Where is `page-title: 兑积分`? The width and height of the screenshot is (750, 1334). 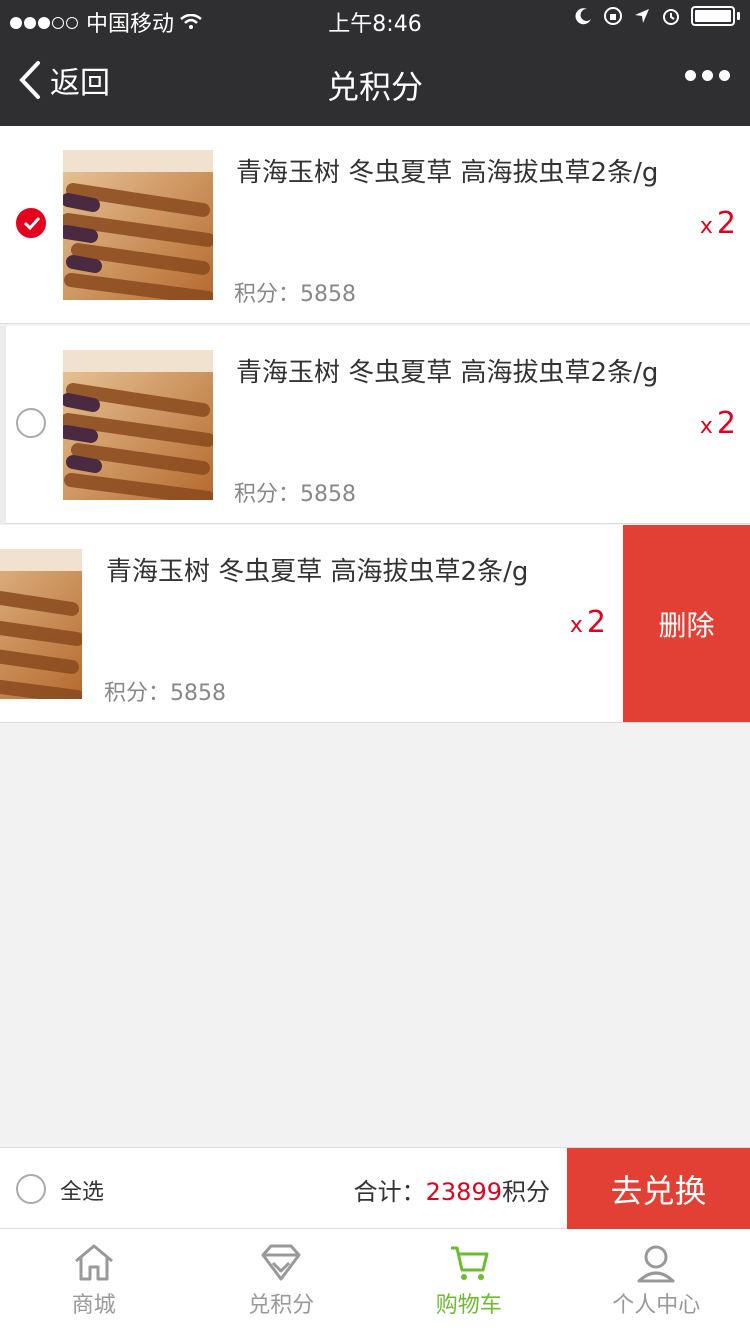 page-title: 兑积分 is located at coordinates (374, 87).